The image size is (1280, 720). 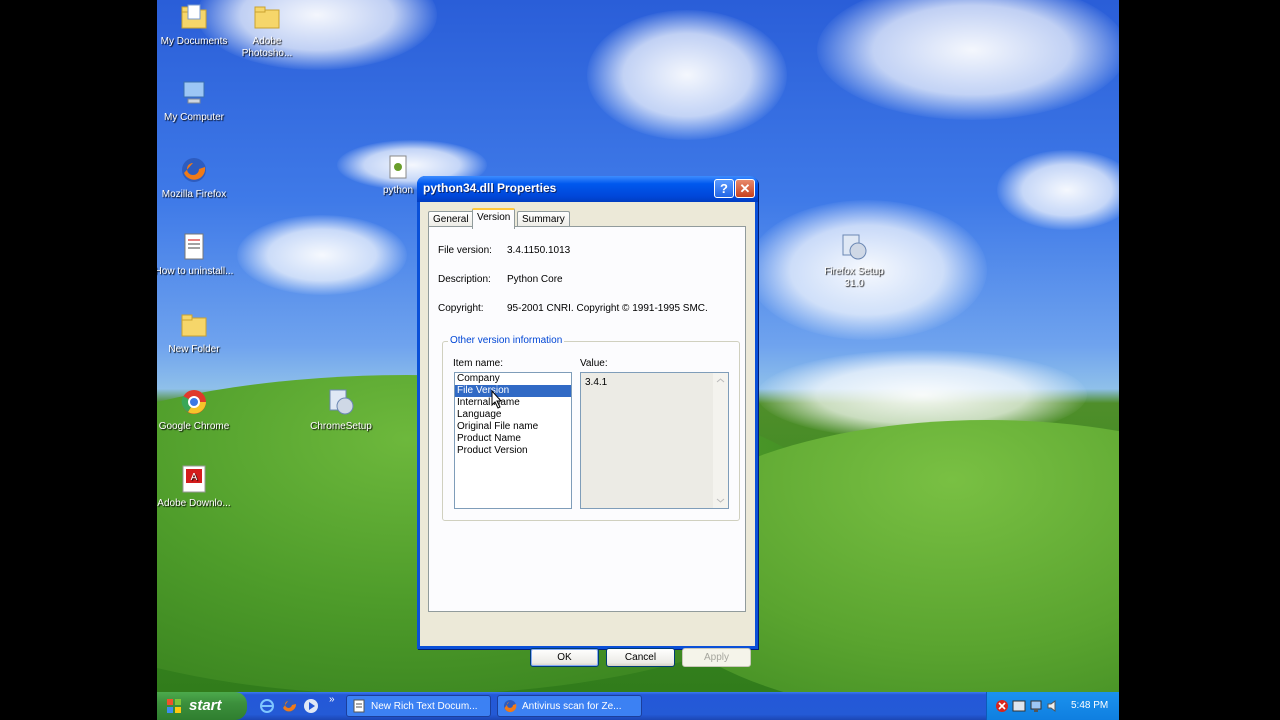 I want to click on help-icon: ?, so click(x=724, y=188).